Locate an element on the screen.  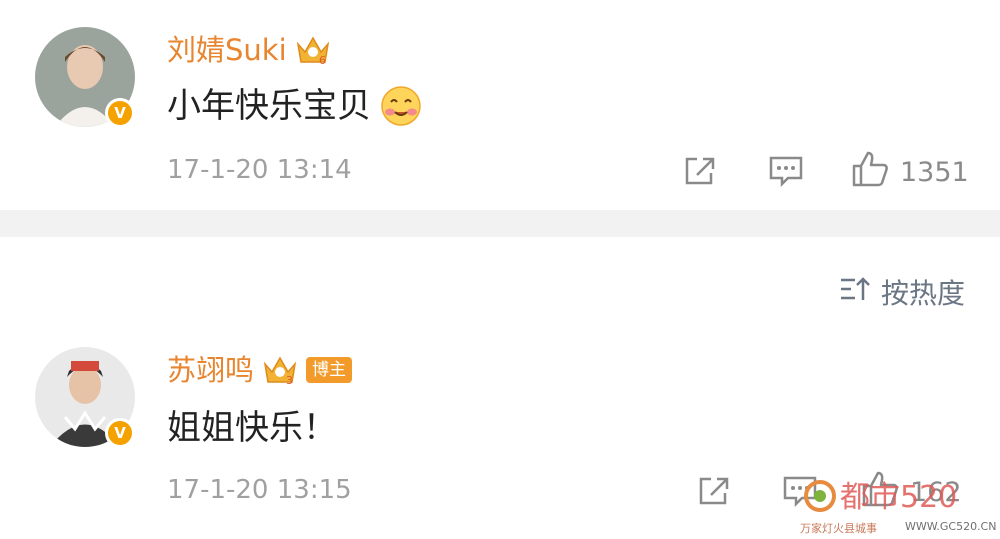
watermark-url: WWW.GC520.CN is located at coordinates (951, 526).